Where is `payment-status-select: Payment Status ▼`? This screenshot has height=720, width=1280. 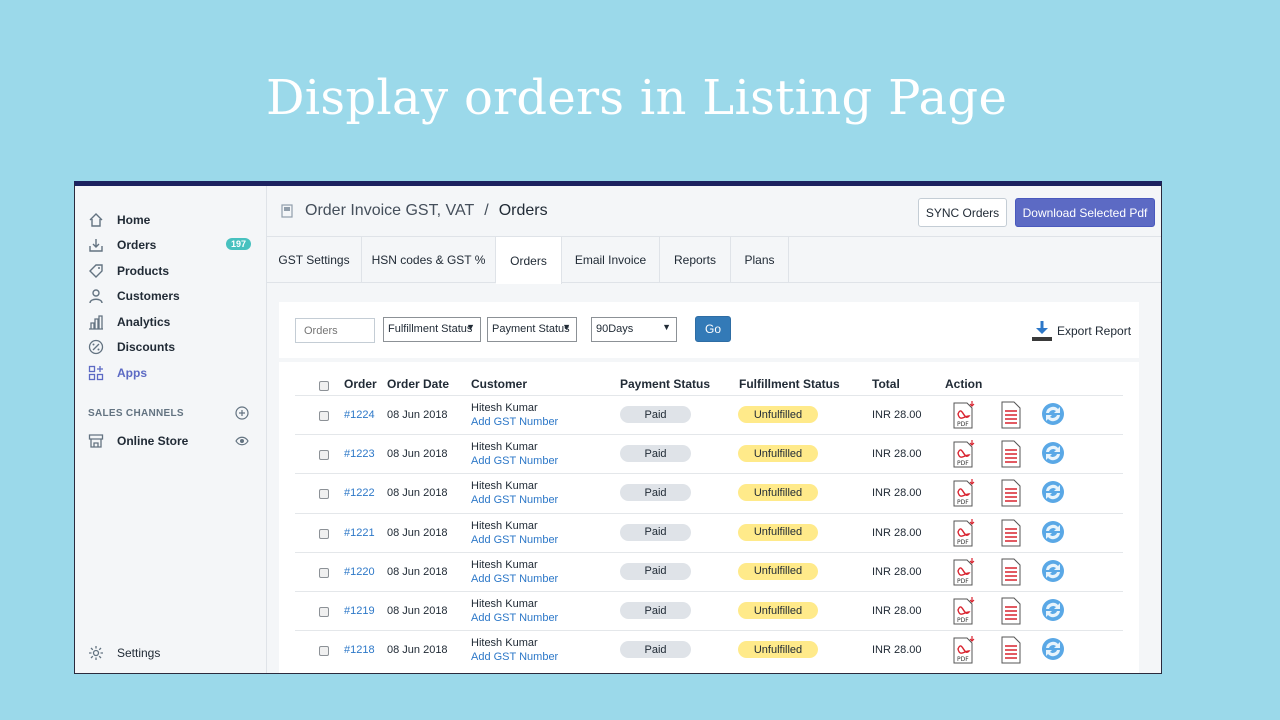
payment-status-select: Payment Status ▼ is located at coordinates (532, 329).